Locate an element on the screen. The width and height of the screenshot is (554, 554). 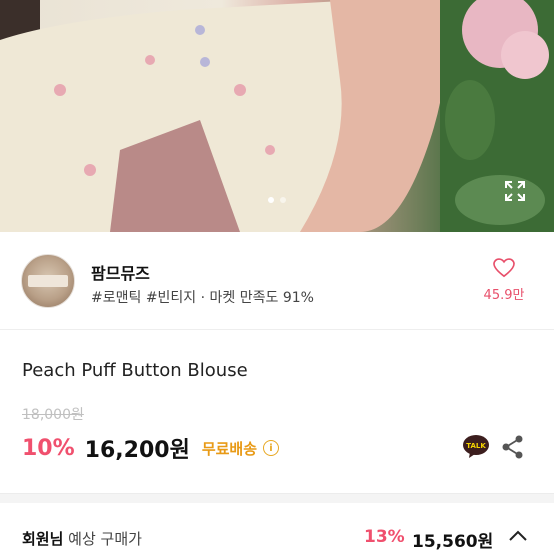
member-expected-price: 15,560원 is located at coordinates (453, 542).